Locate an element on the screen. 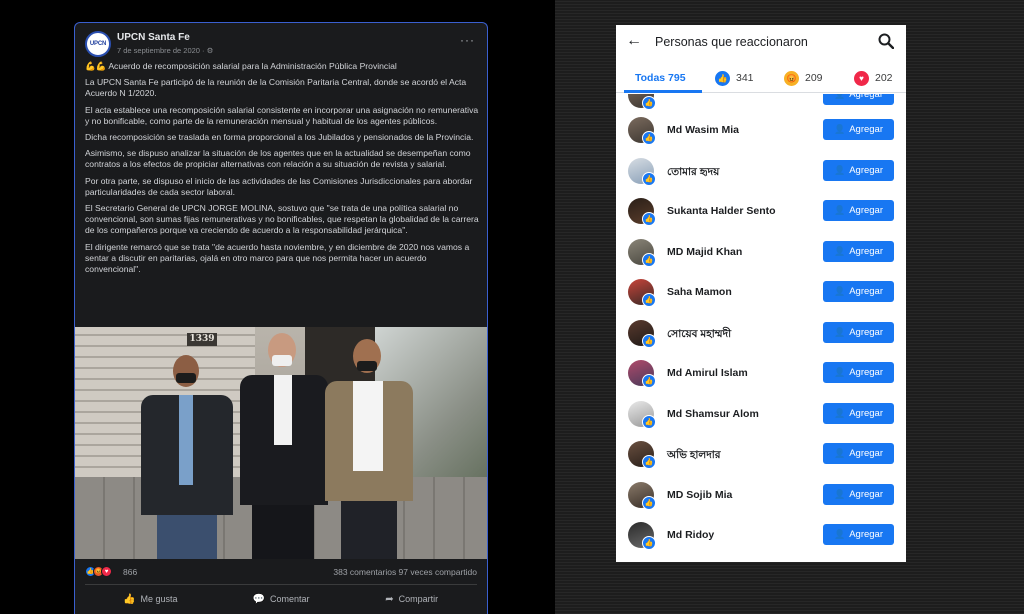 Image resolution: width=1024 pixels, height=614 pixels. person-name: Md Wasim Mia is located at coordinates (703, 130).